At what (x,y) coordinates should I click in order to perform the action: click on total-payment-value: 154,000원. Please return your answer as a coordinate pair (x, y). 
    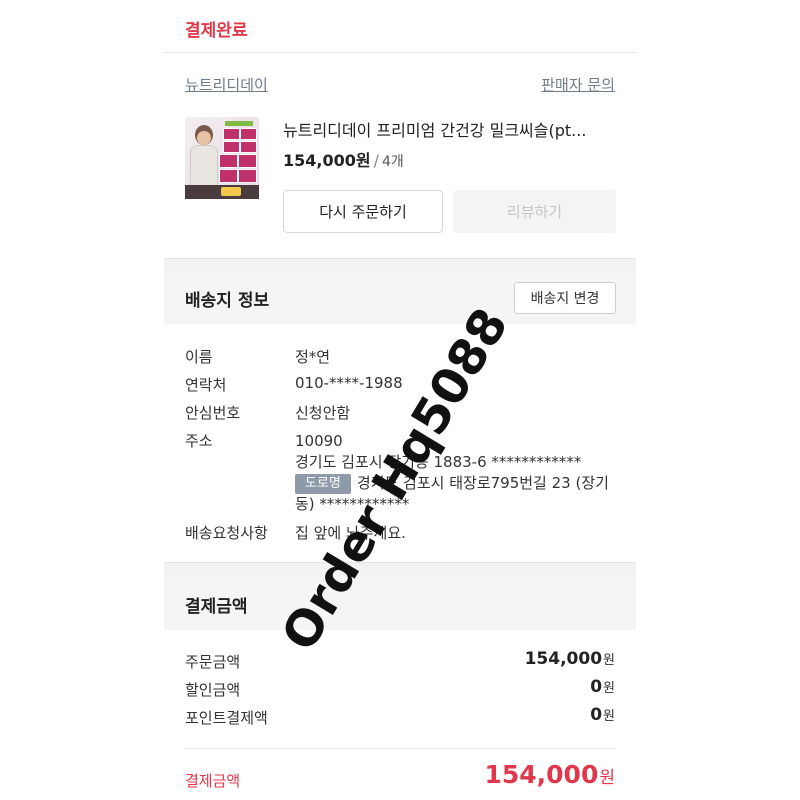
    Looking at the image, I should click on (549, 774).